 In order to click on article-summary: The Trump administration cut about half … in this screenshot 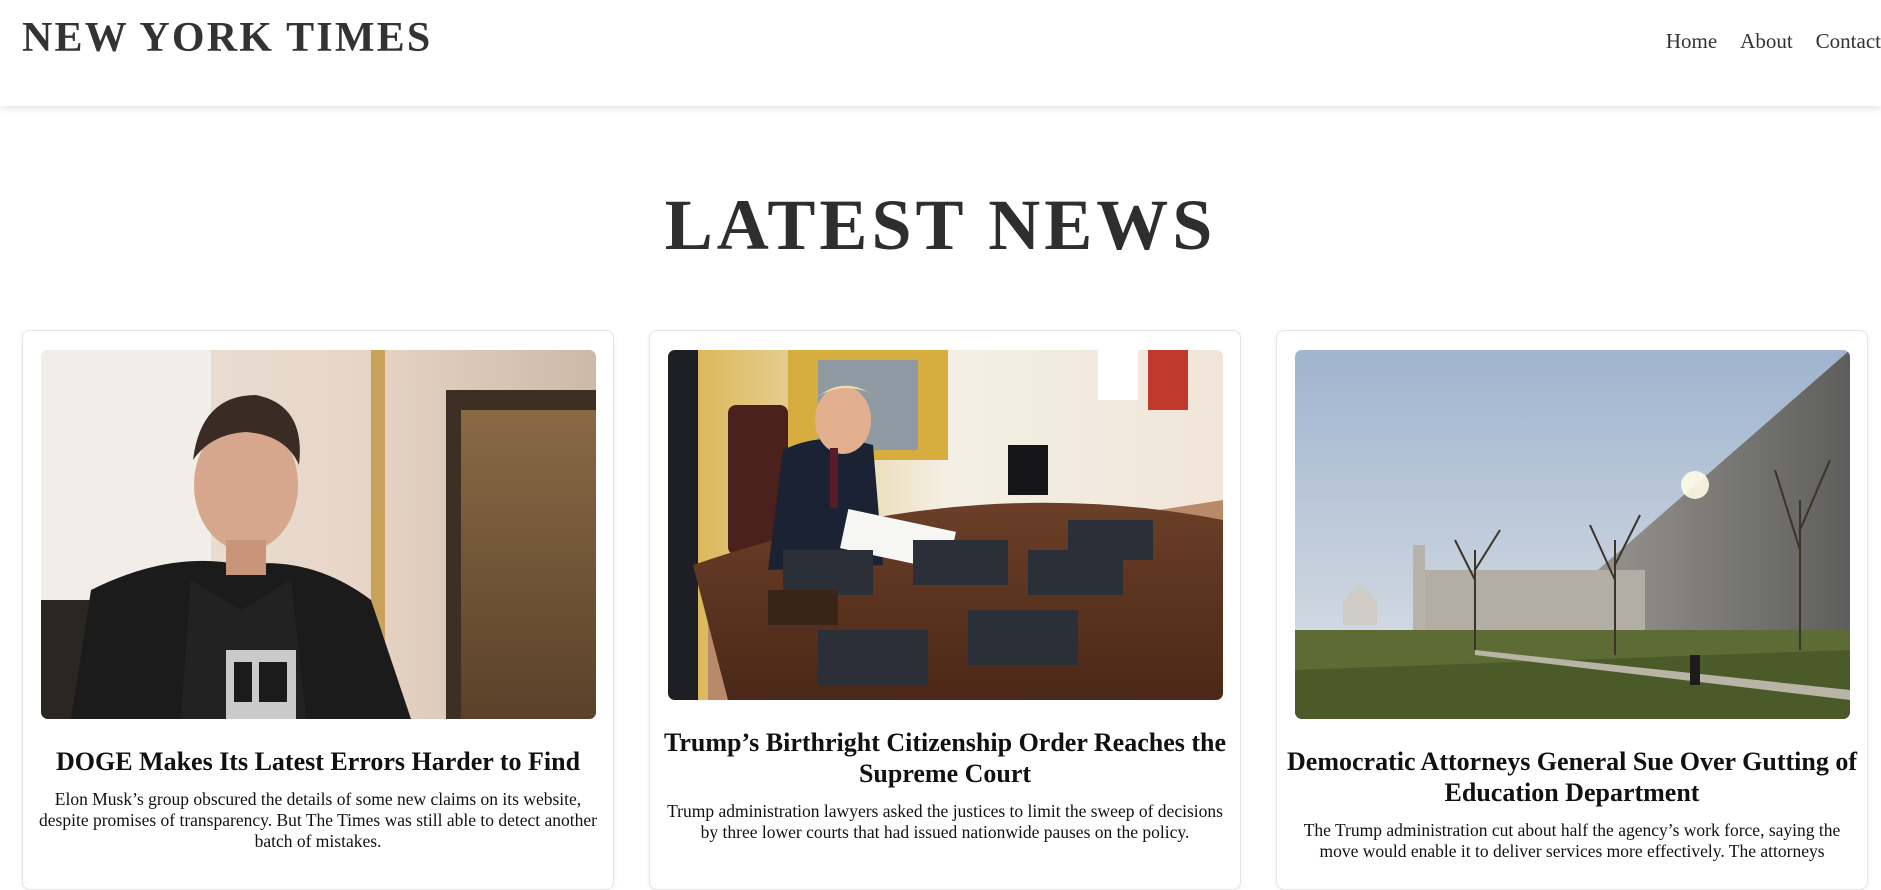, I will do `click(1572, 840)`.